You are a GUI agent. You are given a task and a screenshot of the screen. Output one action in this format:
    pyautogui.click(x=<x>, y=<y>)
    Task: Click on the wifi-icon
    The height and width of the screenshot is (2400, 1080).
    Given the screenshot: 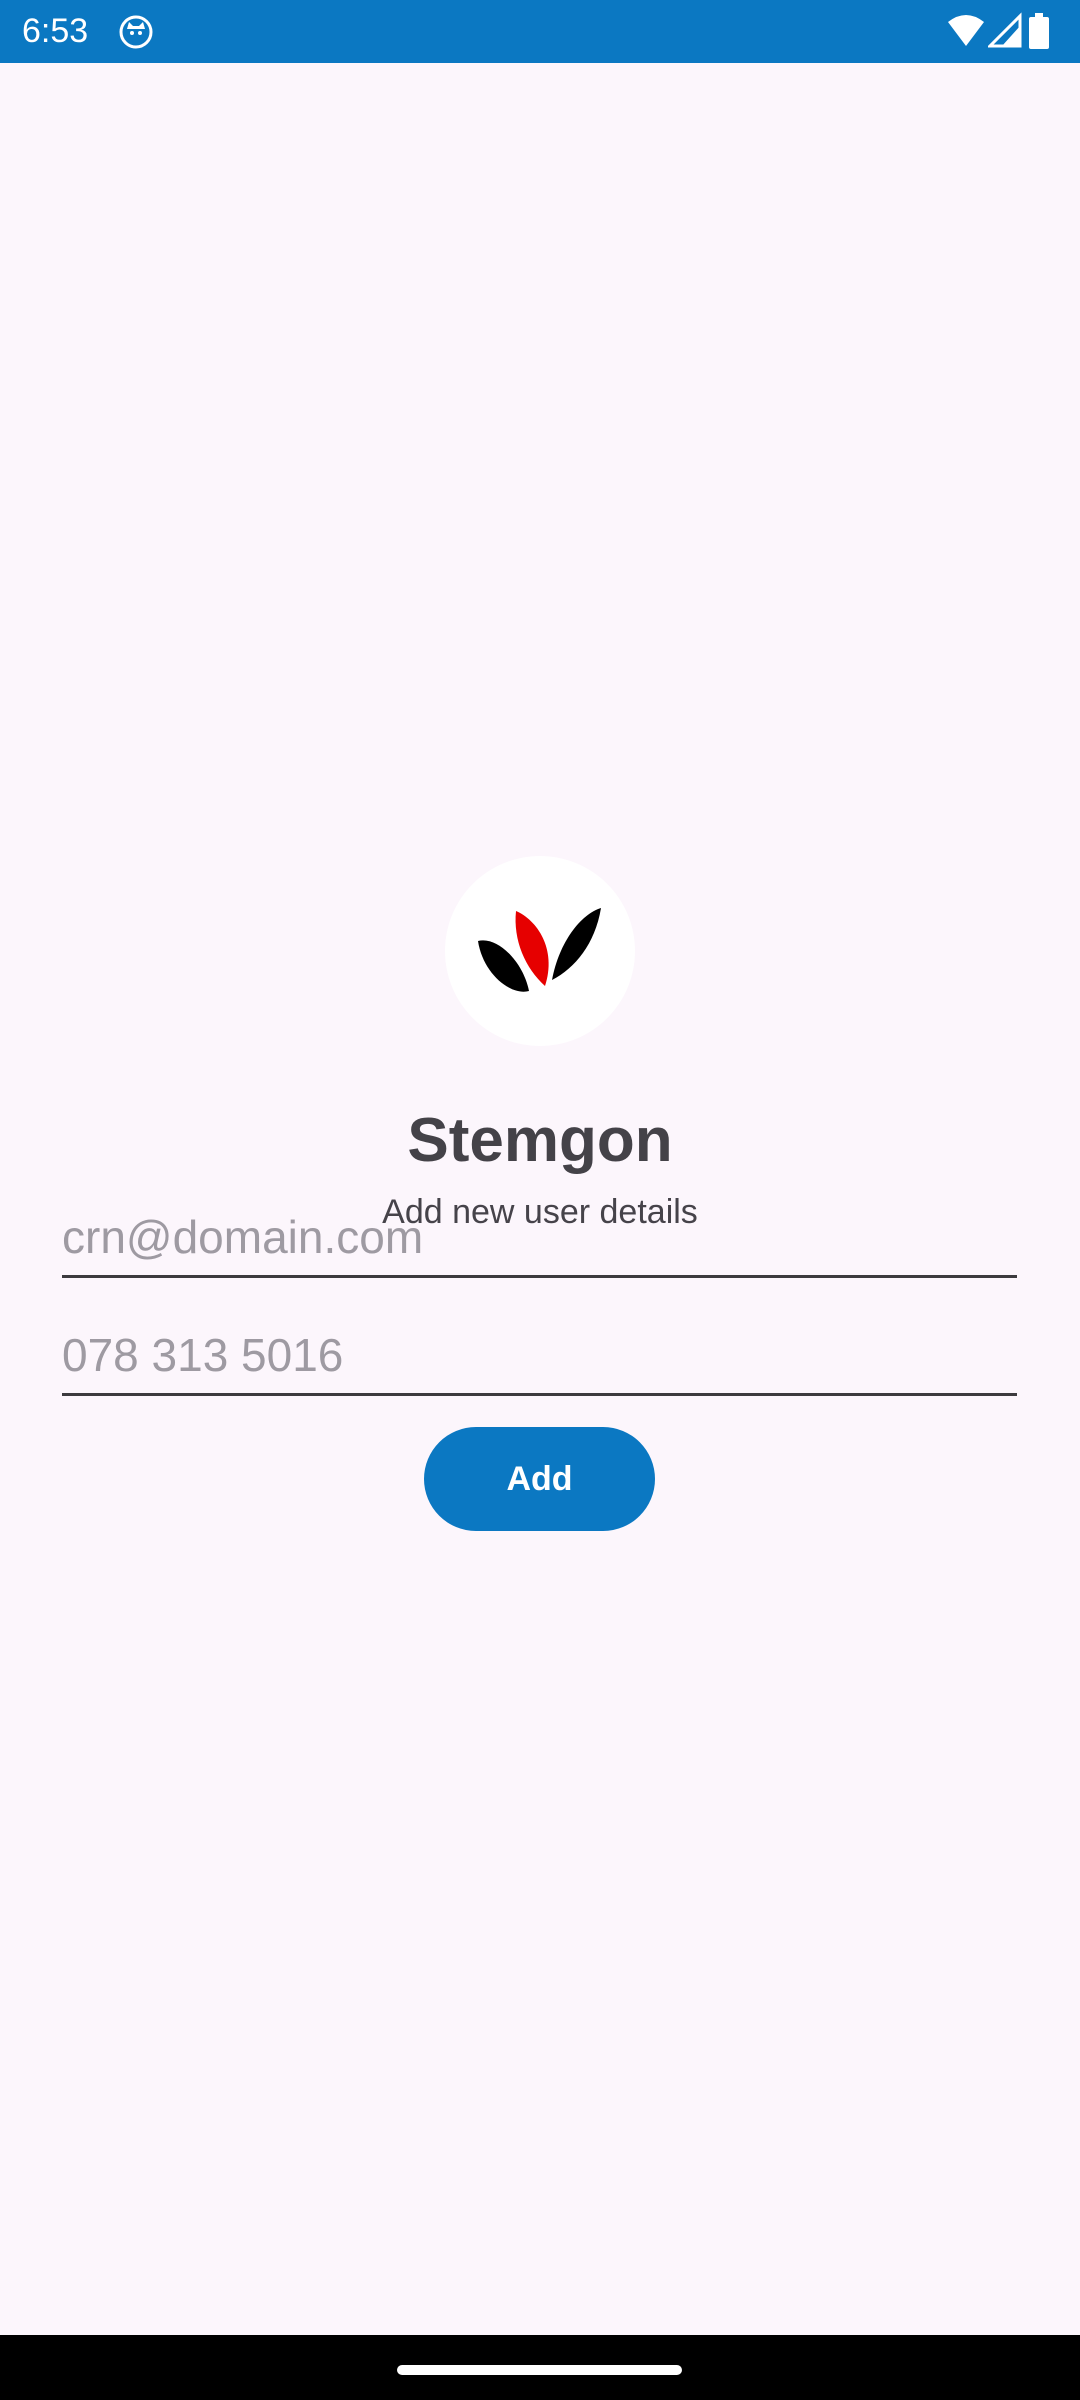 What is the action you would take?
    pyautogui.click(x=966, y=30)
    